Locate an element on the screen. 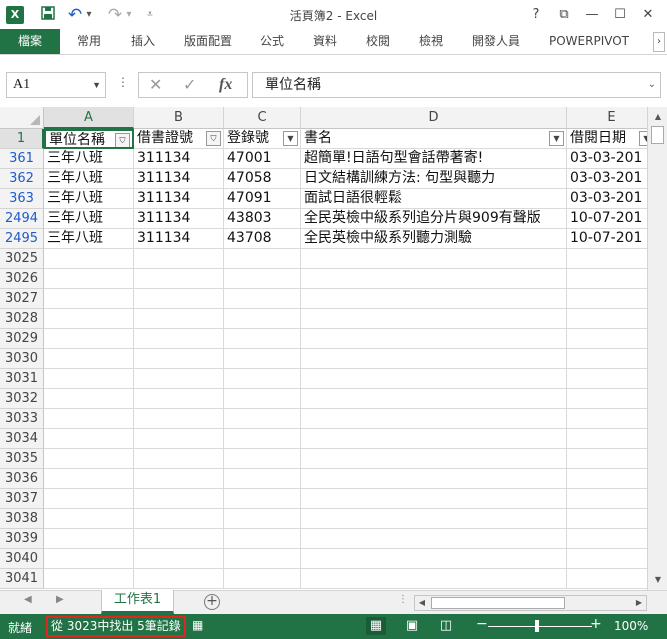  horizontal-scrollbar: ◀ ▶ is located at coordinates (530, 603).